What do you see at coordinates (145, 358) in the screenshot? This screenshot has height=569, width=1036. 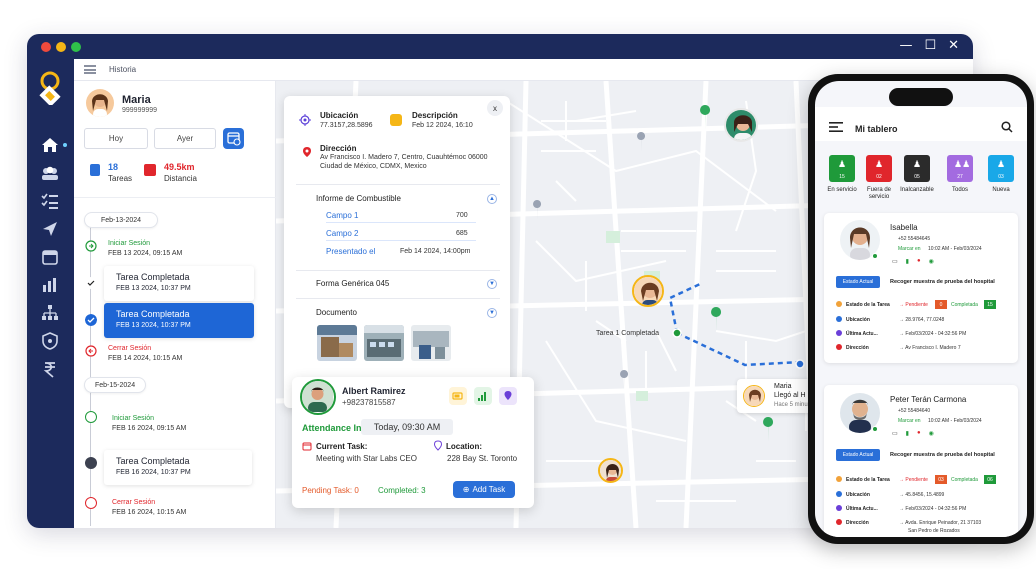 I see `timeline-time: FEB 14 2024, 10:15 AM` at bounding box center [145, 358].